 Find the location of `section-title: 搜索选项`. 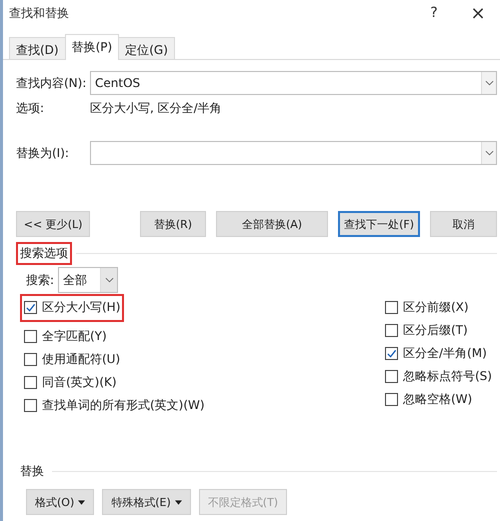

section-title: 搜索选项 is located at coordinates (44, 253).